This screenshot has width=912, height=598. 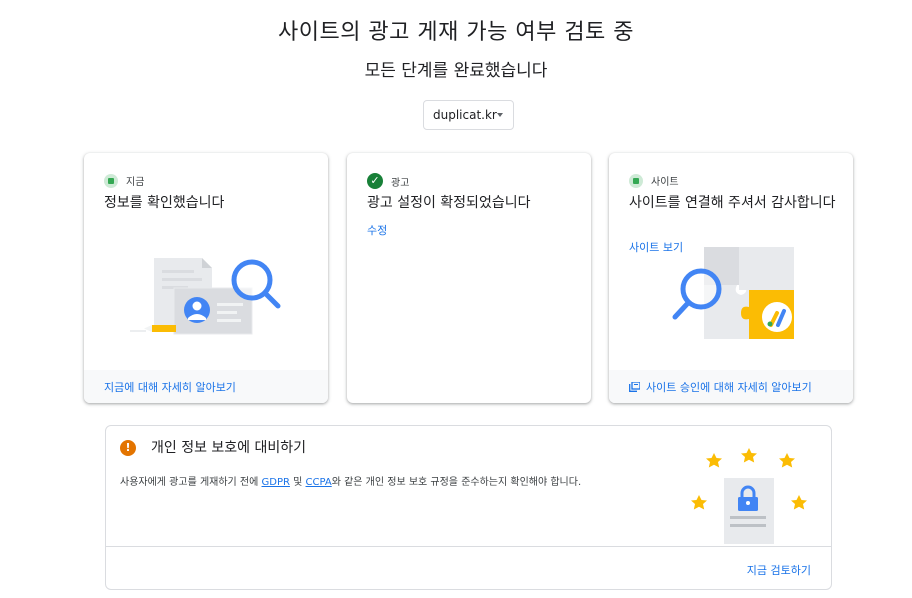 What do you see at coordinates (665, 182) in the screenshot?
I see `card-status-label: 사이트` at bounding box center [665, 182].